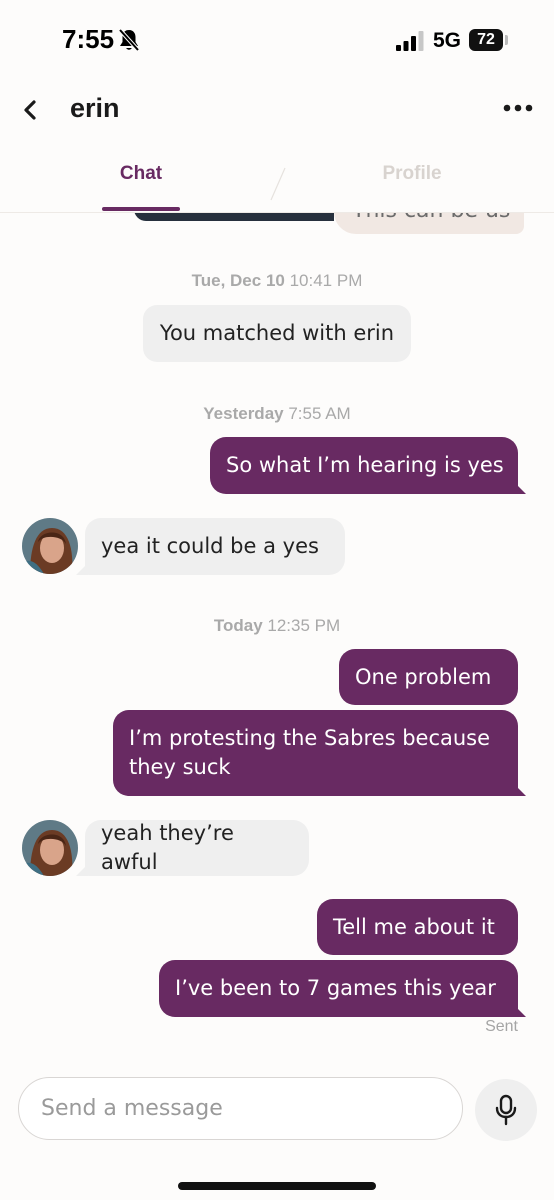  I want to click on timestamp-matched: Tue, Dec 10 10:41 PM, so click(277, 281).